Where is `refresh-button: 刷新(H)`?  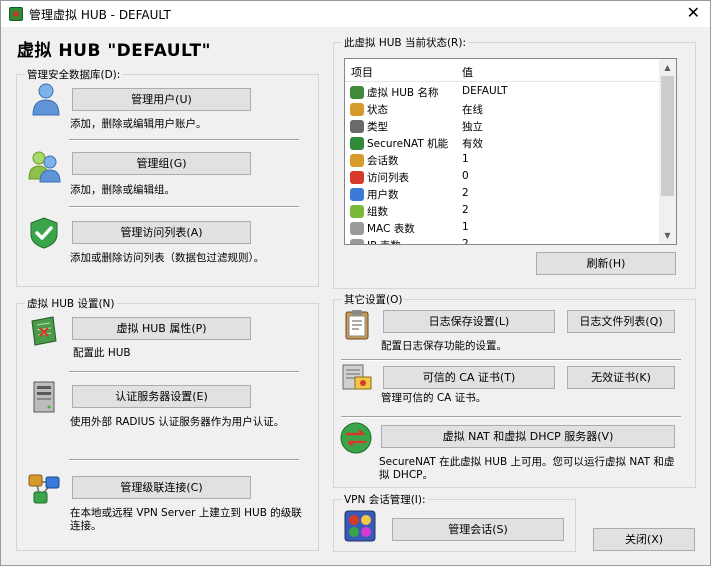
refresh-button: 刷新(H) is located at coordinates (606, 263).